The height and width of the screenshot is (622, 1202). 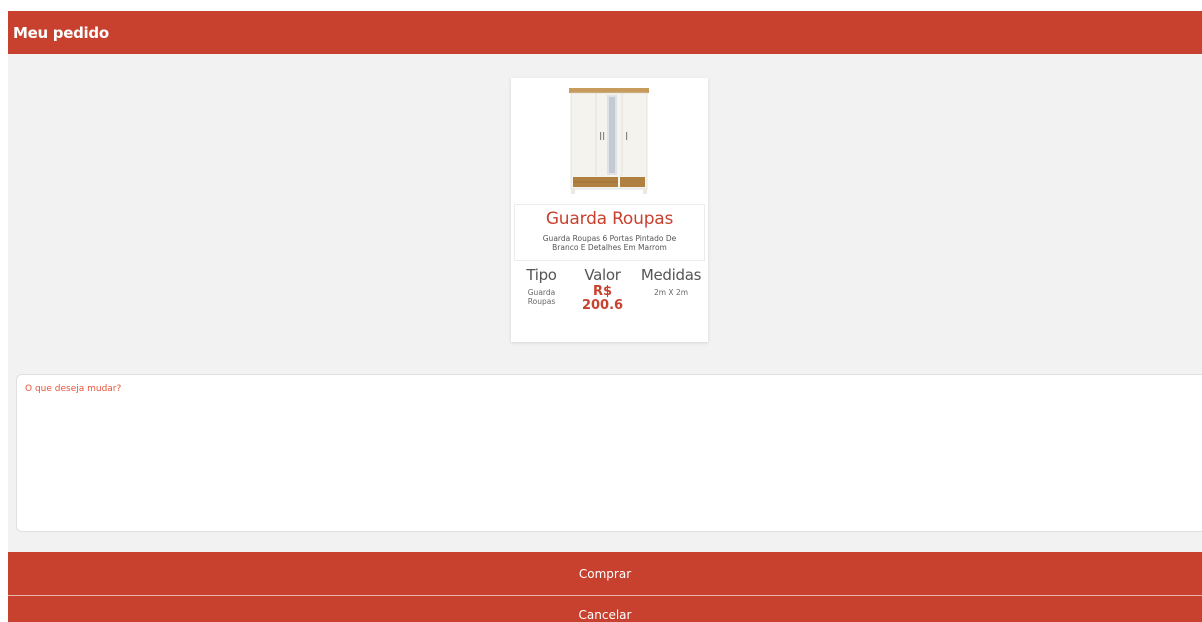 I want to click on attribute-tipo: Tipo Guarda Roupas, so click(x=541, y=286).